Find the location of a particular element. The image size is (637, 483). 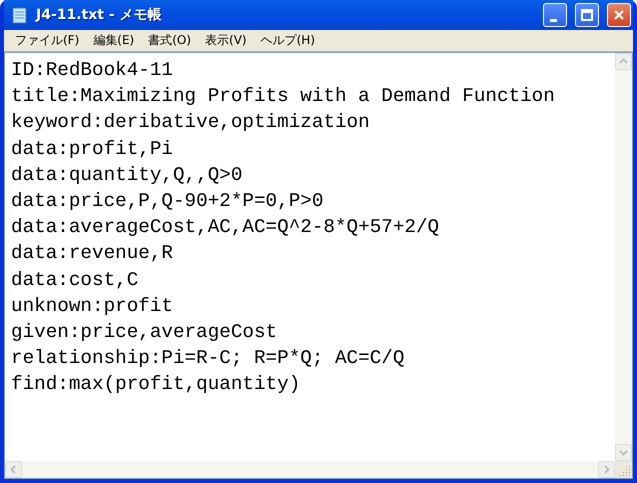

text-line: title:Maximizing Profits with a Demand Function is located at coordinates (283, 97).